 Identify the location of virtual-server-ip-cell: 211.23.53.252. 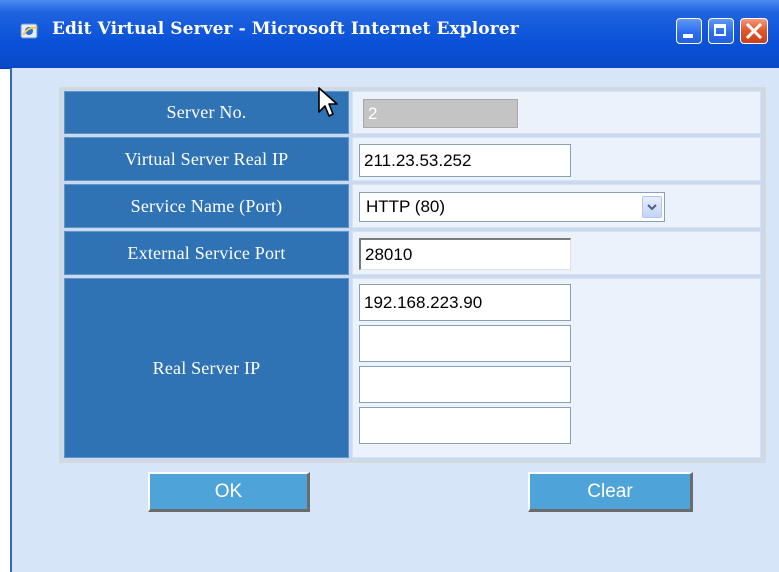
(556, 159).